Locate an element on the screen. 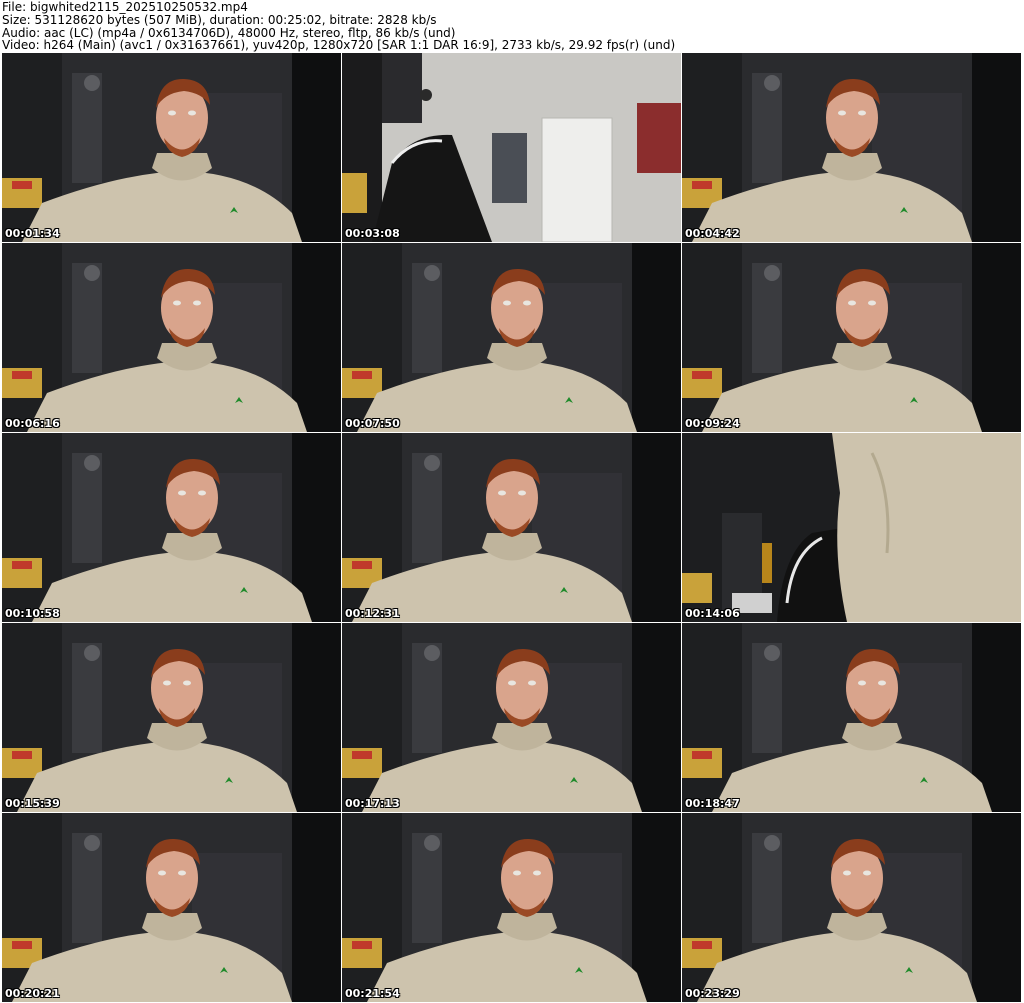 This screenshot has width=1024, height=1003. thumbnail-timestamp: 00:18:47 is located at coordinates (712, 803).